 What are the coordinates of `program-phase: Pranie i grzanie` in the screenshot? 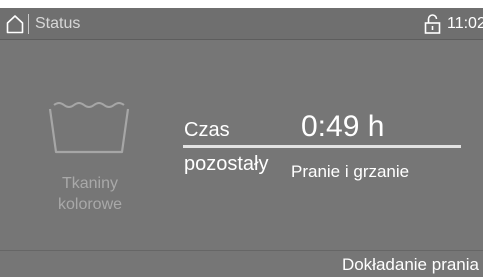 It's located at (350, 171).